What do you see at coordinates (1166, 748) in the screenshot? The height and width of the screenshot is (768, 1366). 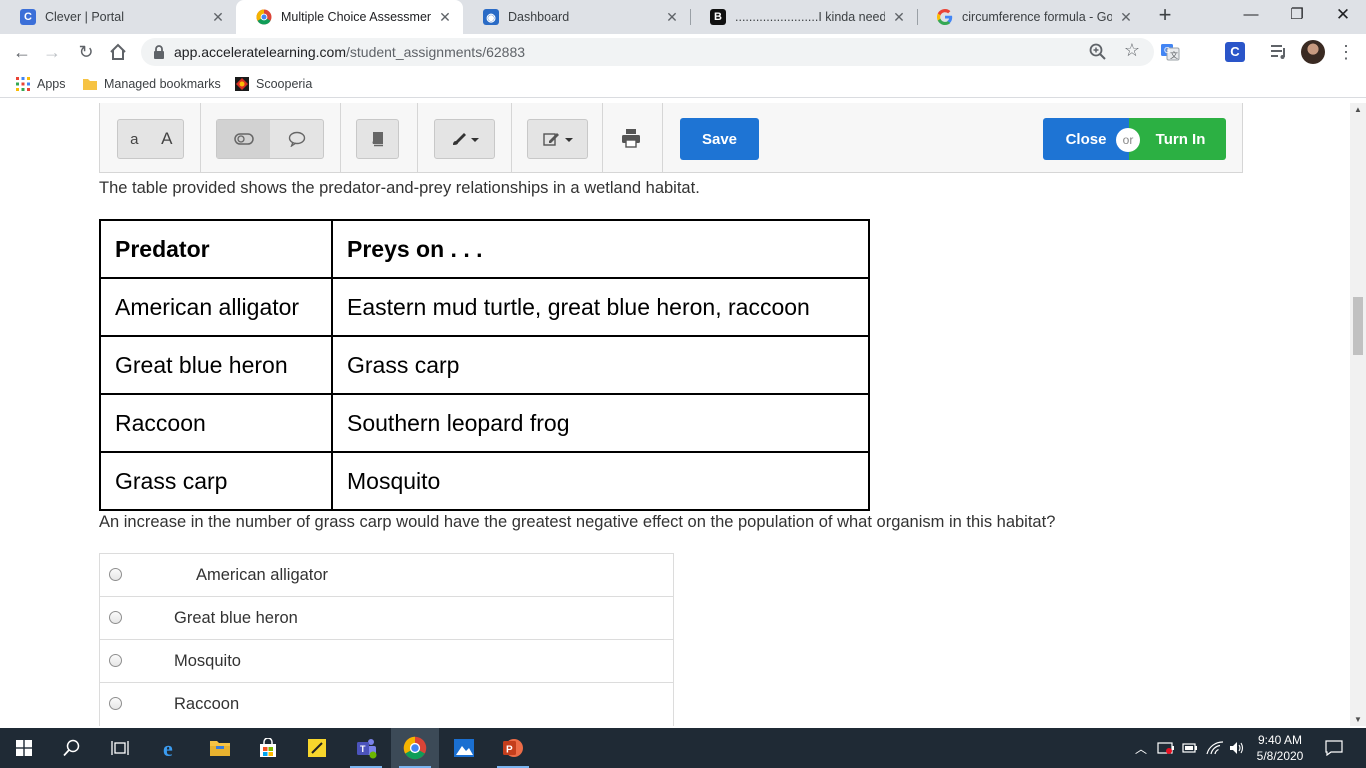 I see `battery-warning-icon` at bounding box center [1166, 748].